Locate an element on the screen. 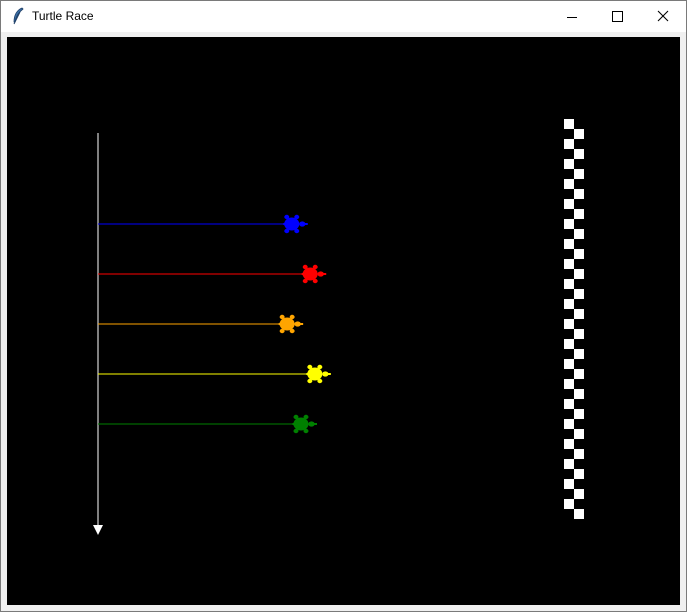 This screenshot has height=612, width=687. start-line-arrowhead is located at coordinates (98, 530).